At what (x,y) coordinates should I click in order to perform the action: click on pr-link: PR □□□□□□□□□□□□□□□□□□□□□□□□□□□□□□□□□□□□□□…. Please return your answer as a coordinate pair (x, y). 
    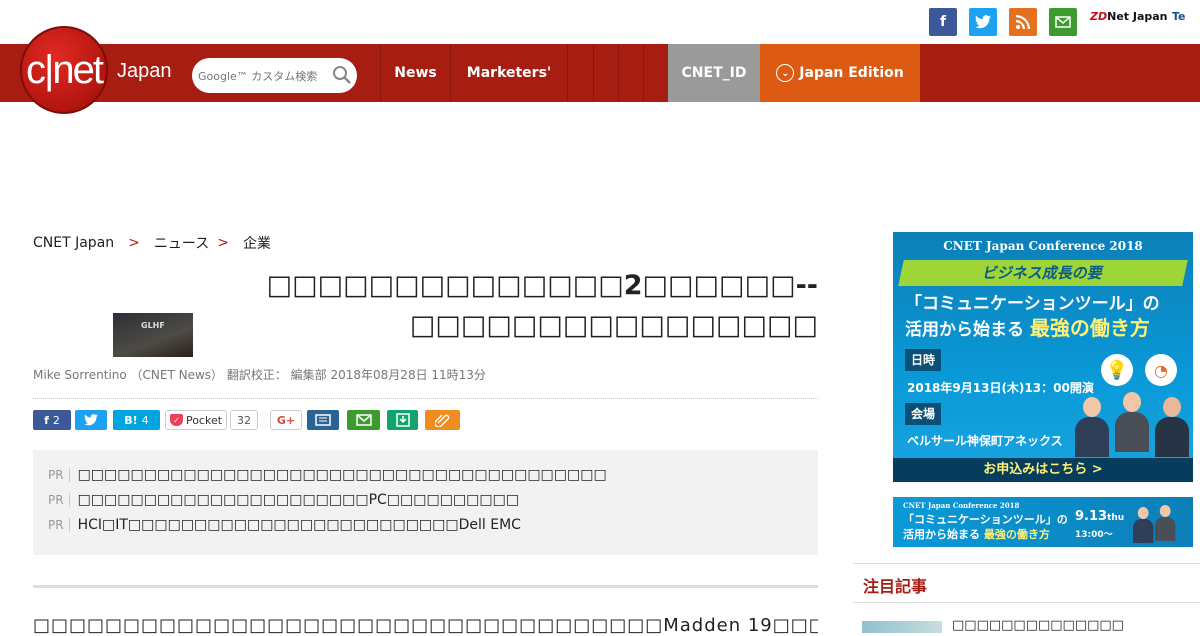
    Looking at the image, I should click on (327, 475).